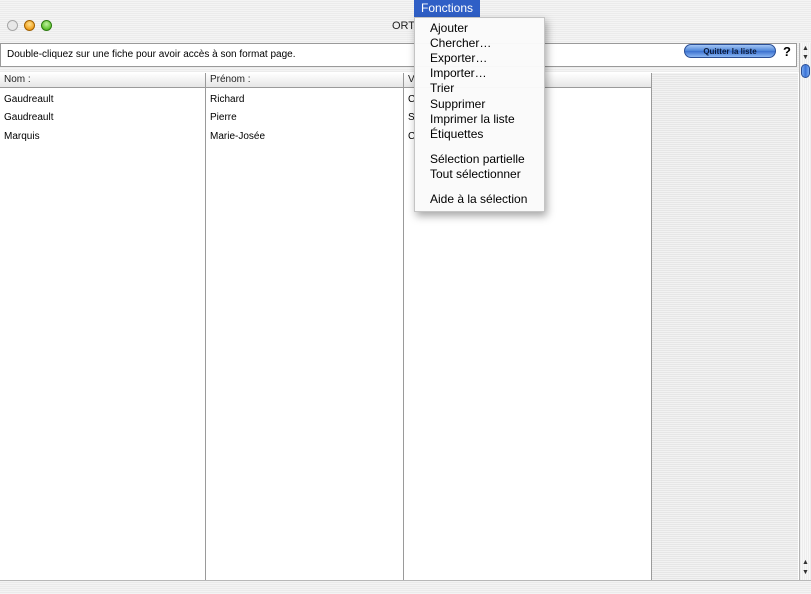  What do you see at coordinates (405, 587) in the screenshot?
I see `window-bottom-edge` at bounding box center [405, 587].